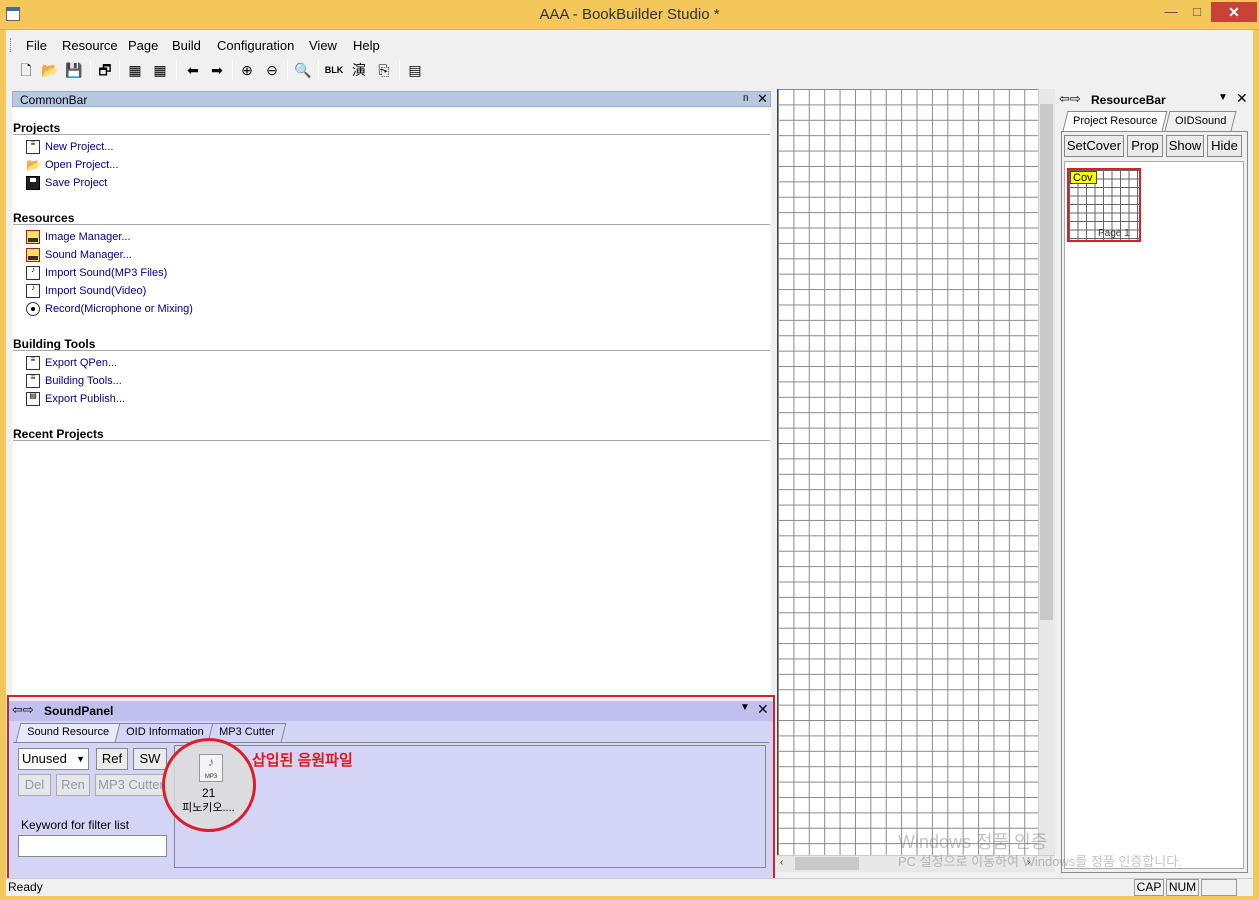 This screenshot has width=1259, height=900. I want to click on import-mp3-icon: ♪, so click(33, 273).